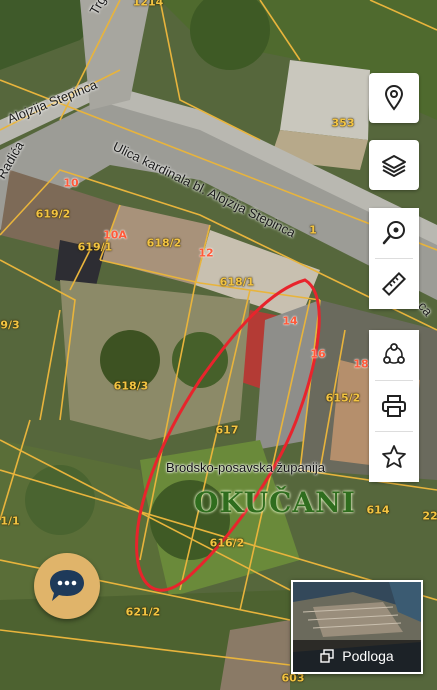 This screenshot has height=690, width=437. Describe the element at coordinates (361, 364) in the screenshot. I see `house-number: 18` at that location.